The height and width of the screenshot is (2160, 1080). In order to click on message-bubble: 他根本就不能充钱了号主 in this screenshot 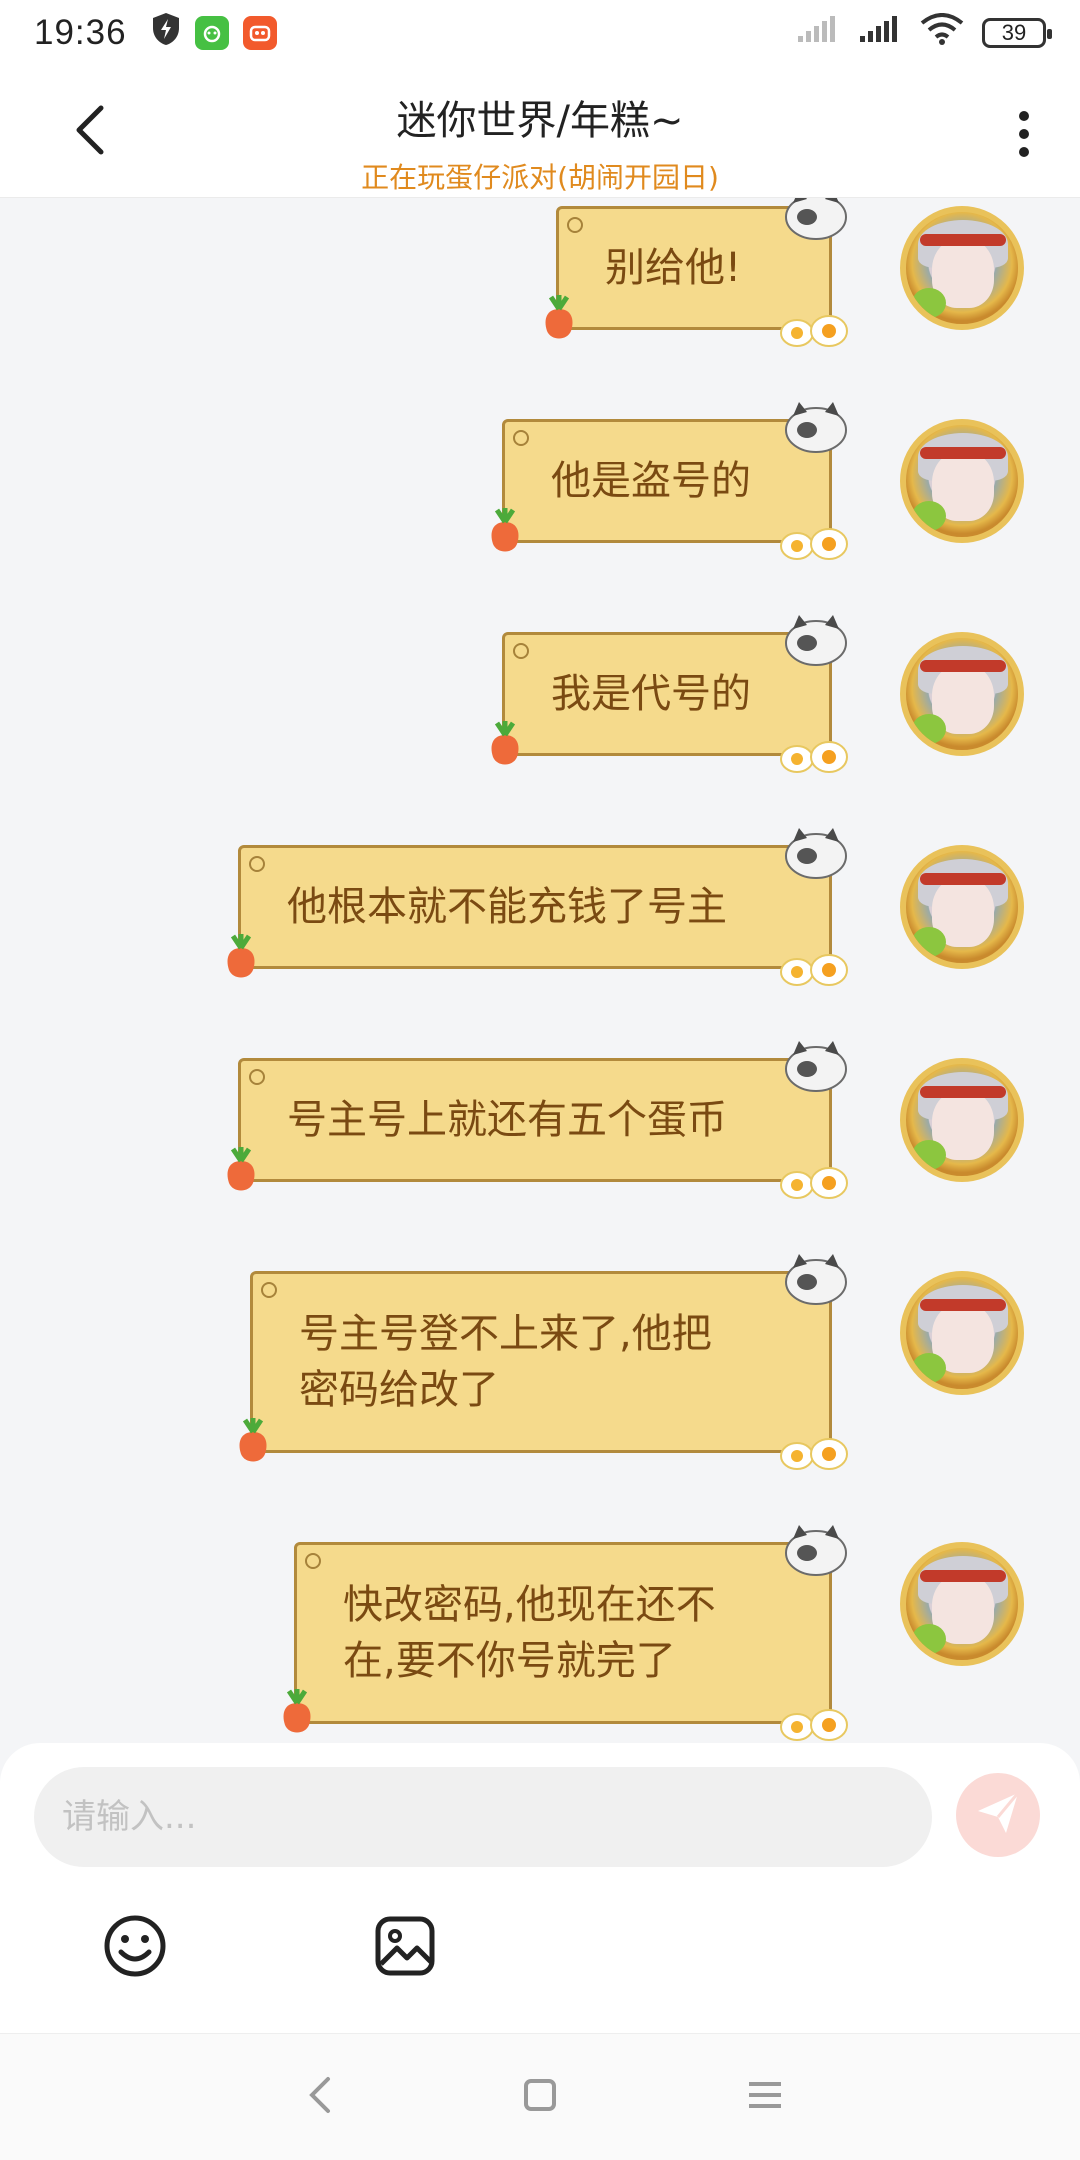, I will do `click(537, 907)`.